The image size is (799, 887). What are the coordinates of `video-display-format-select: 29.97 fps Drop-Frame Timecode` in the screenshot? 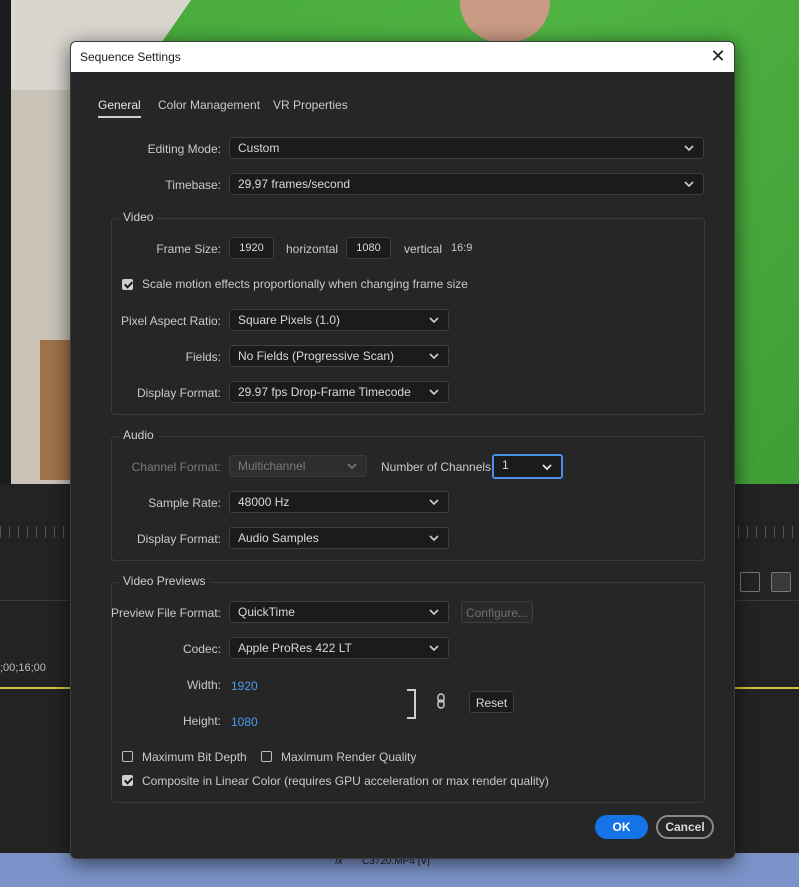 It's located at (339, 392).